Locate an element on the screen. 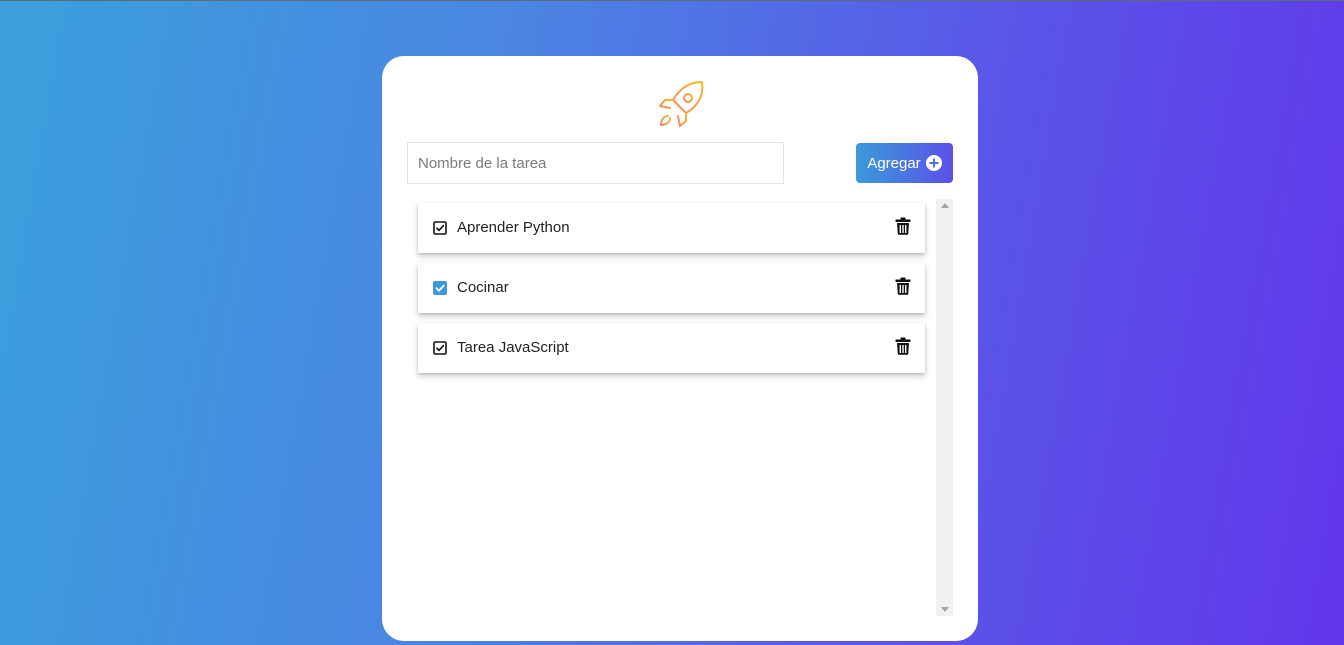  task-label: Tarea JavaScript is located at coordinates (513, 347).